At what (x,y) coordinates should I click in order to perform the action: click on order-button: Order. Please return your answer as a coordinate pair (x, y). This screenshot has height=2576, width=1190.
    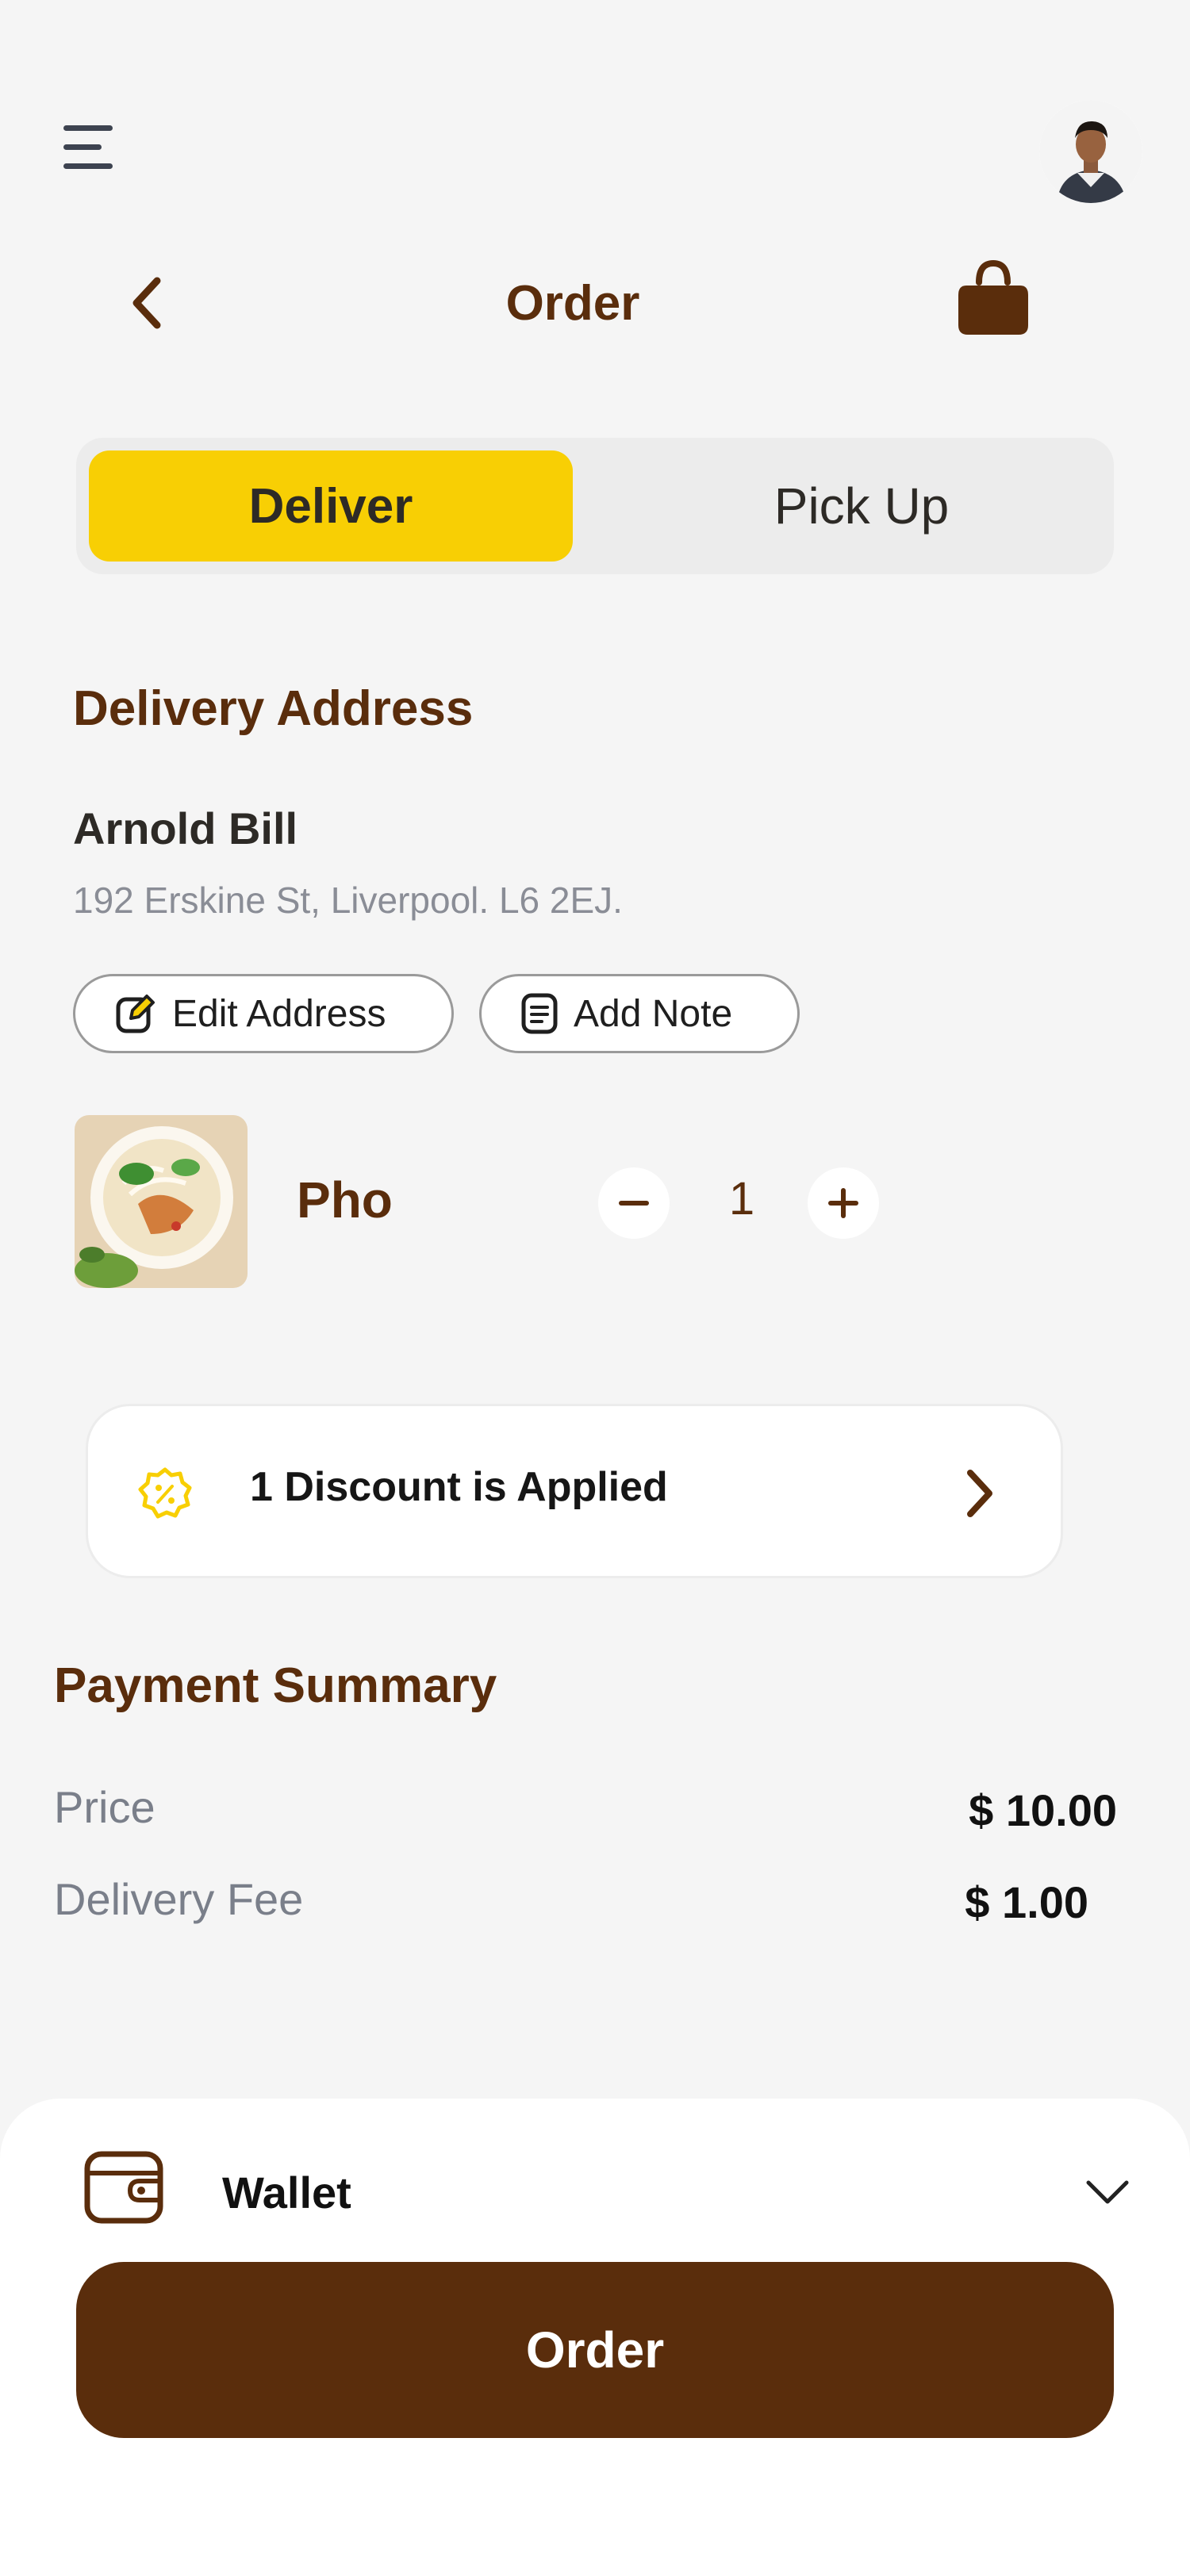
    Looking at the image, I should click on (595, 2350).